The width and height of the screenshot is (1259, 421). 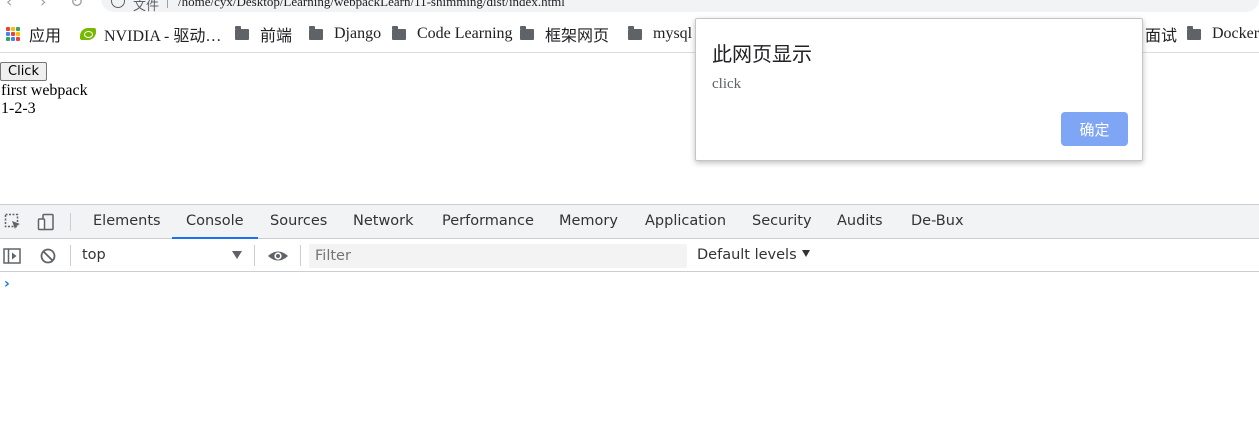 I want to click on page-text-line: 1-2-3, so click(x=18, y=108).